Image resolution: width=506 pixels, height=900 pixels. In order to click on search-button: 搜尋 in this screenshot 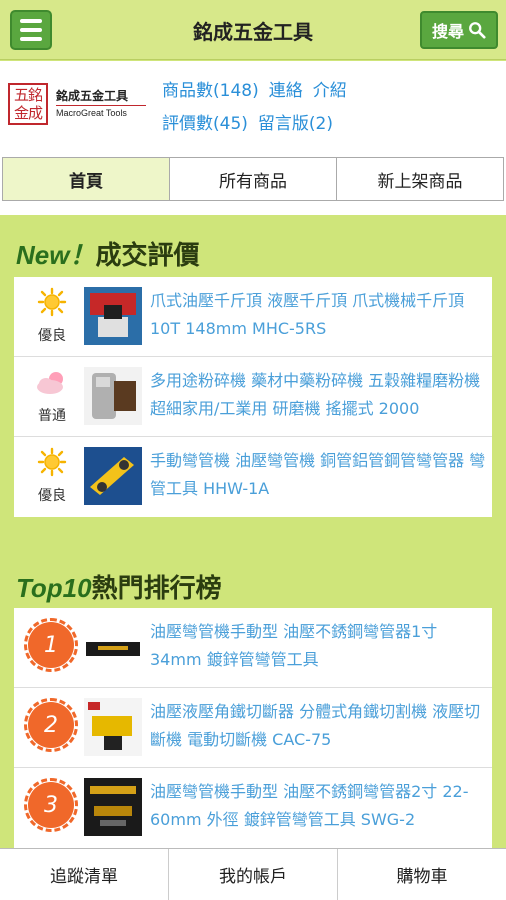, I will do `click(459, 30)`.